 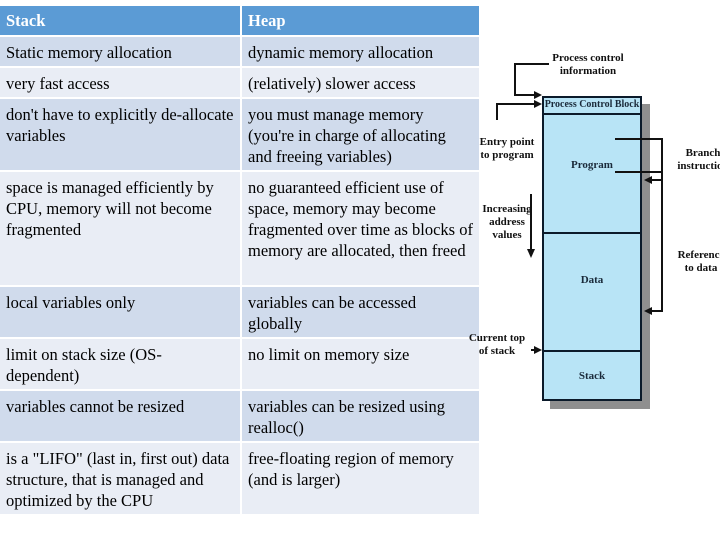 What do you see at coordinates (360, 83) in the screenshot?
I see `heap-cell: (relatively) slower access` at bounding box center [360, 83].